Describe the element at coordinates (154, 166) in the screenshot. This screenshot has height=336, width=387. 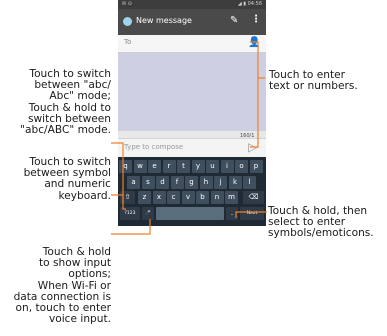
I see `key-e: e` at that location.